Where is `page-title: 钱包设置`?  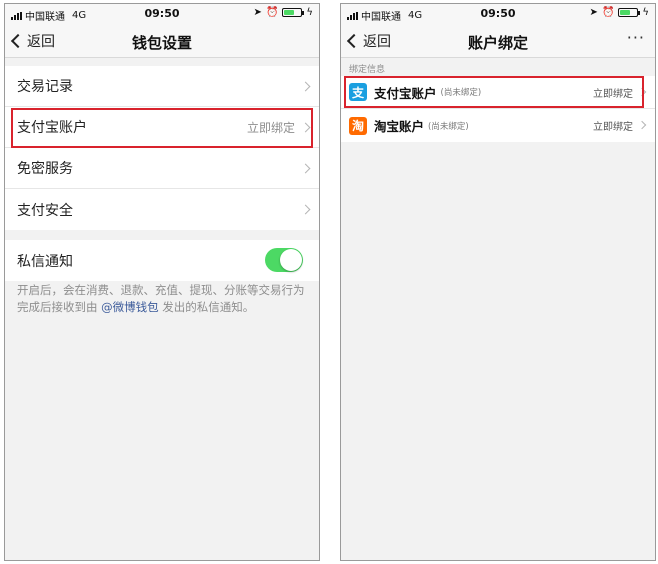 page-title: 钱包设置 is located at coordinates (161, 43).